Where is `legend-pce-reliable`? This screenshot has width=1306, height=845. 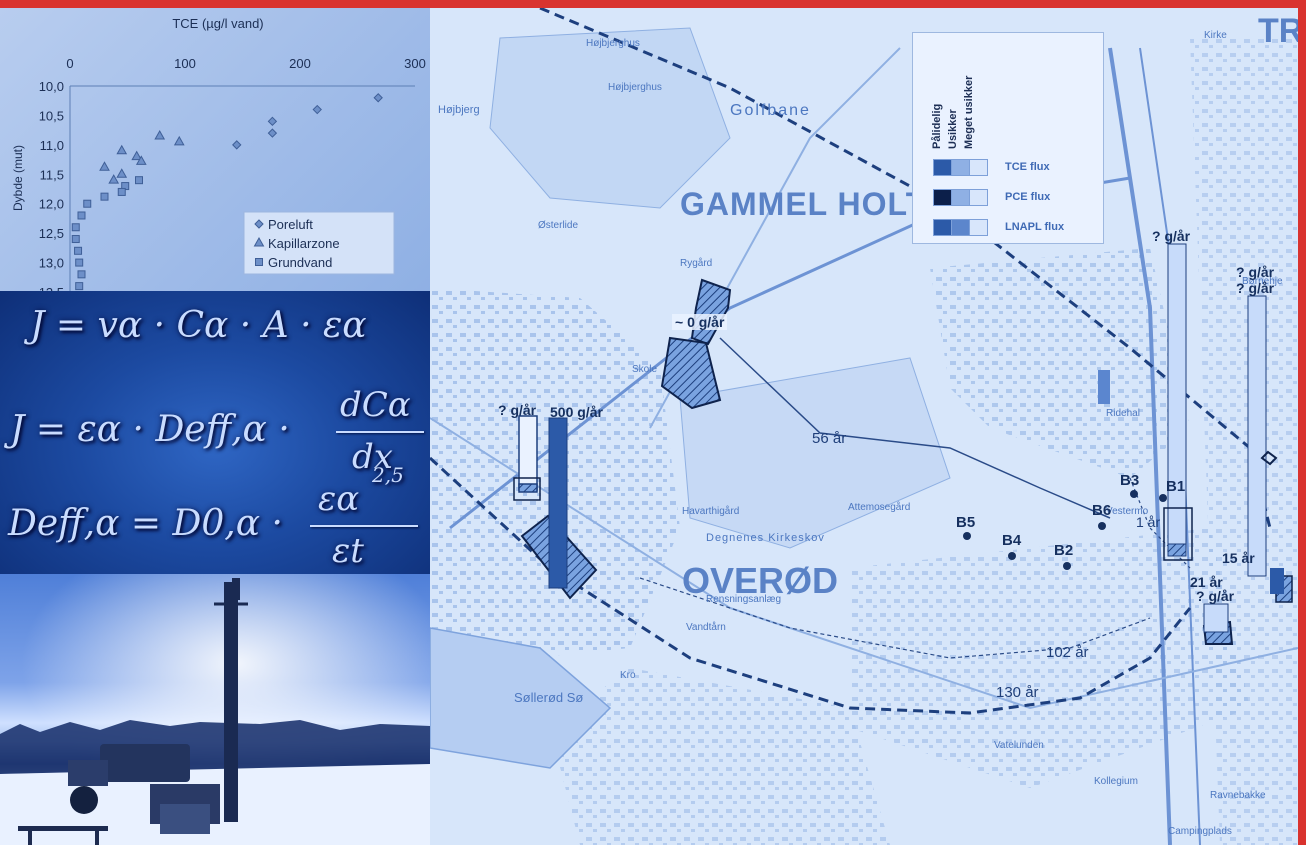 legend-pce-reliable is located at coordinates (942, 197).